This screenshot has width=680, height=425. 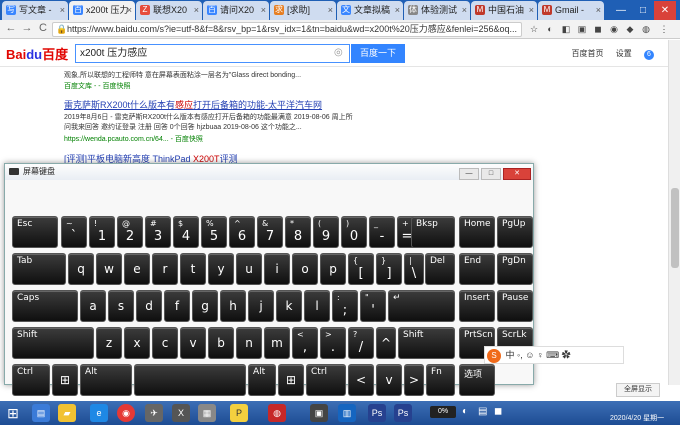 What do you see at coordinates (97, 86) in the screenshot?
I see `result-source: 百度文库 - - 百度快照` at bounding box center [97, 86].